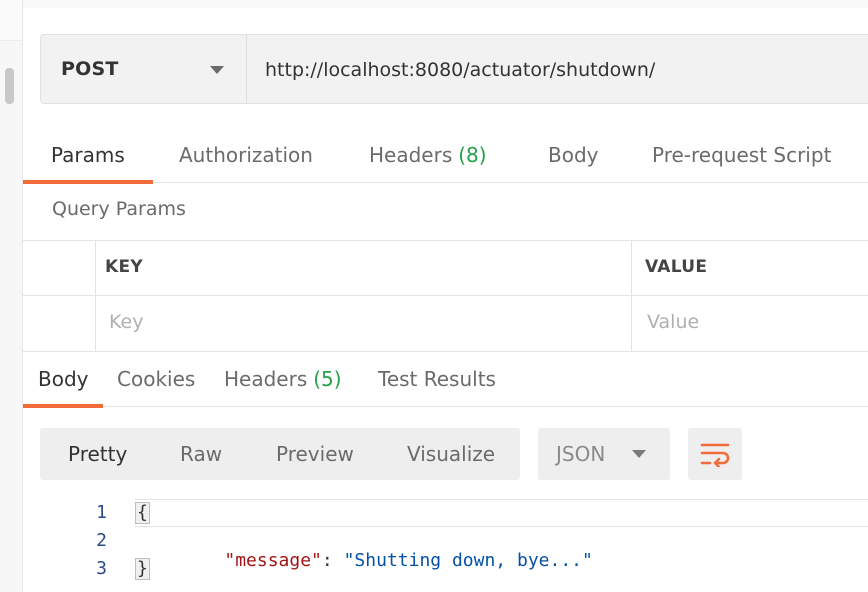  Describe the element at coordinates (142, 513) in the screenshot. I see `json-open-brace: {` at that location.